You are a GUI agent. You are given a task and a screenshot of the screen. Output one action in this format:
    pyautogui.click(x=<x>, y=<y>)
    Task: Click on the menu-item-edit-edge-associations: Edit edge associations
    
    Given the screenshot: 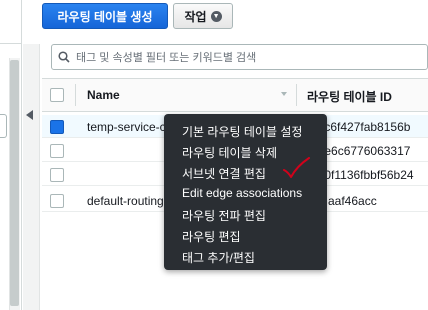 What is the action you would take?
    pyautogui.click(x=242, y=193)
    